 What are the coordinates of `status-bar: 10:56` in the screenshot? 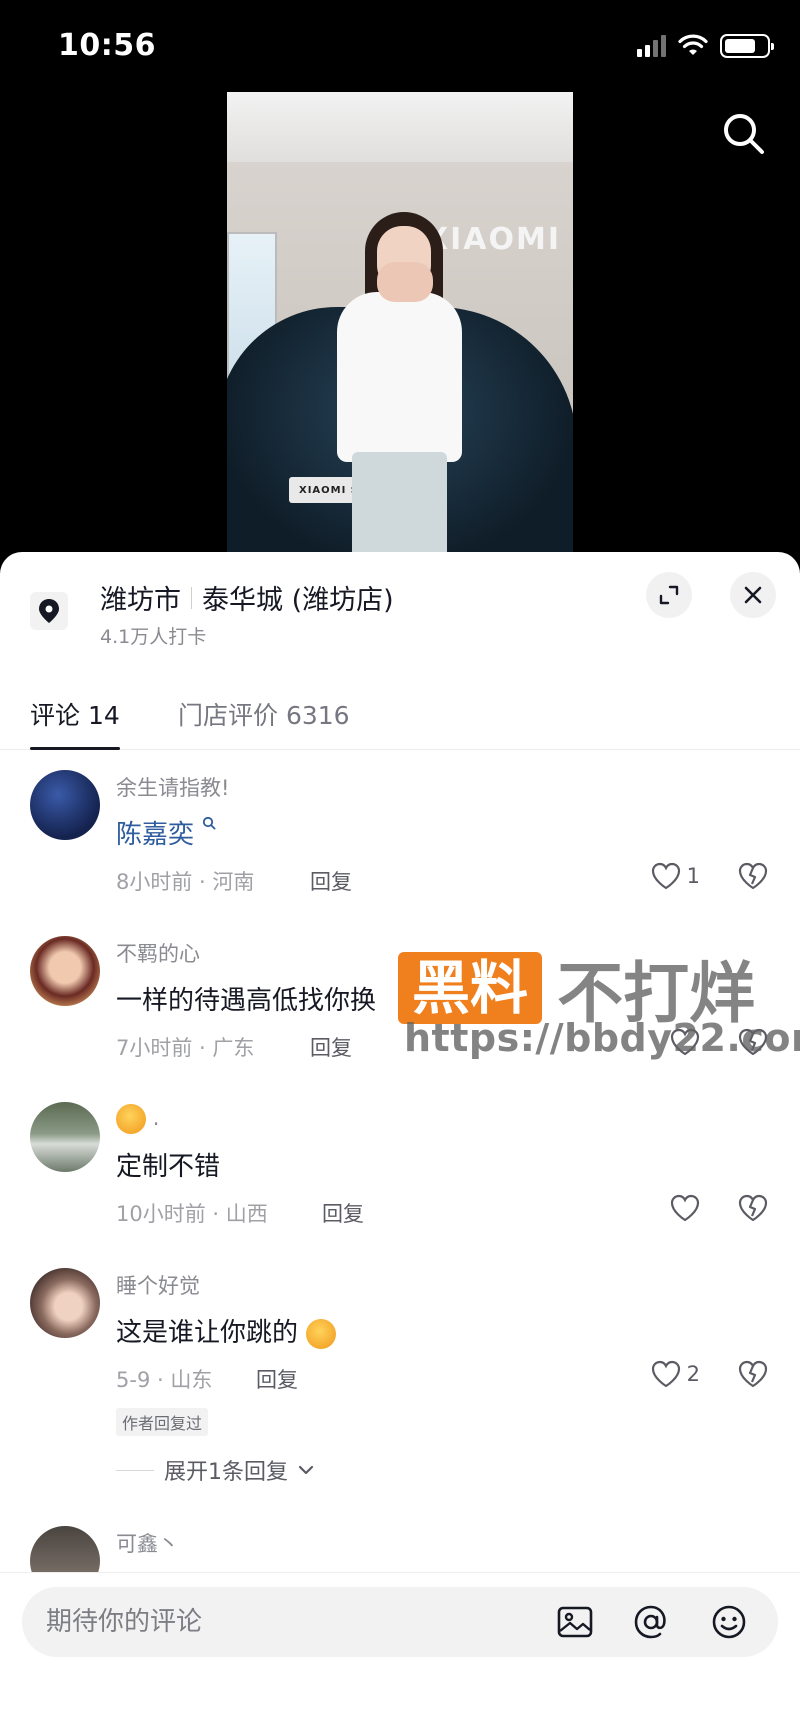 It's located at (400, 46).